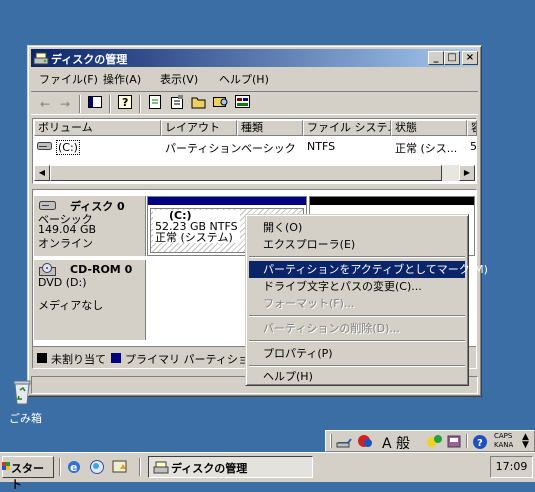 The width and height of the screenshot is (535, 492). I want to click on table-row: (C:) パーティション ベーシック NTFS 正常 (シス... 5, so click(255, 146).